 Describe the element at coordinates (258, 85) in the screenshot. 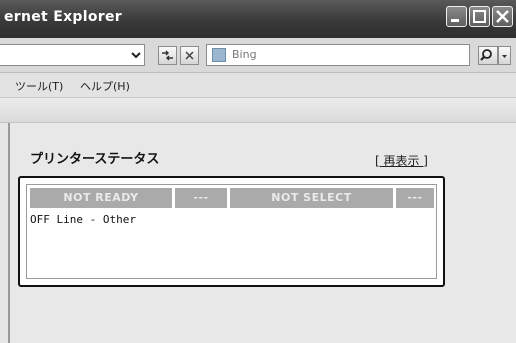

I see `menu-bar: ツール(T) ヘルプ(H)` at that location.